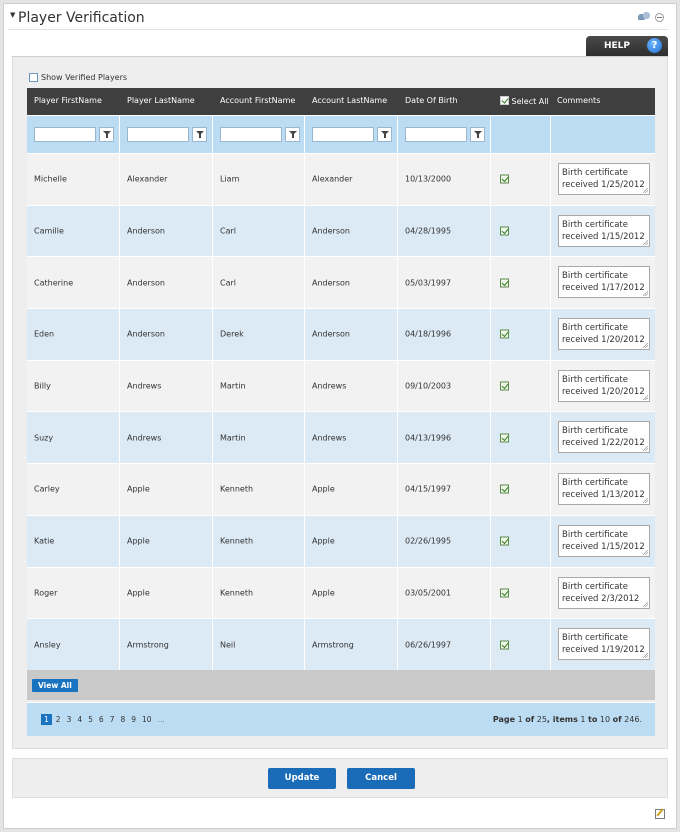  I want to click on comment-textarea: Birth certificate received 1/19/2012, so click(604, 644).